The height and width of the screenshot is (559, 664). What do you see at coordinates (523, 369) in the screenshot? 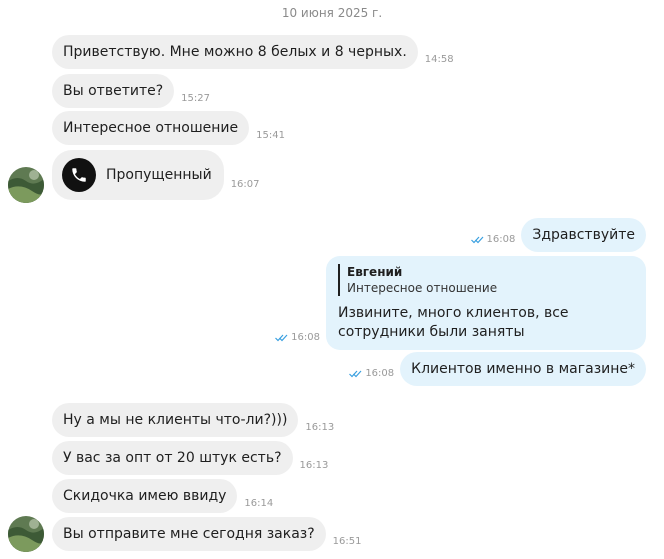
I see `message-text: Клиентов именно в магазине*` at bounding box center [523, 369].